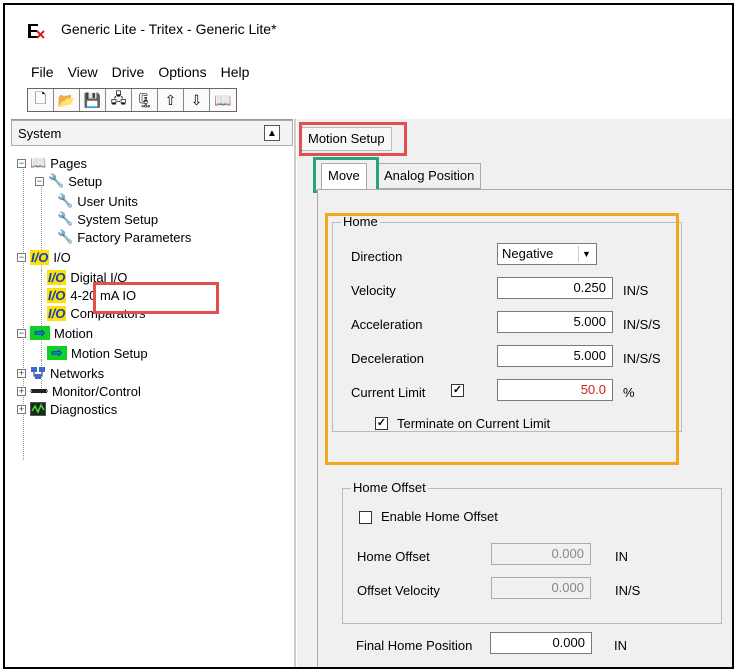 The height and width of the screenshot is (672, 738). What do you see at coordinates (119, 100) in the screenshot?
I see `network-icon: 🖧` at bounding box center [119, 100].